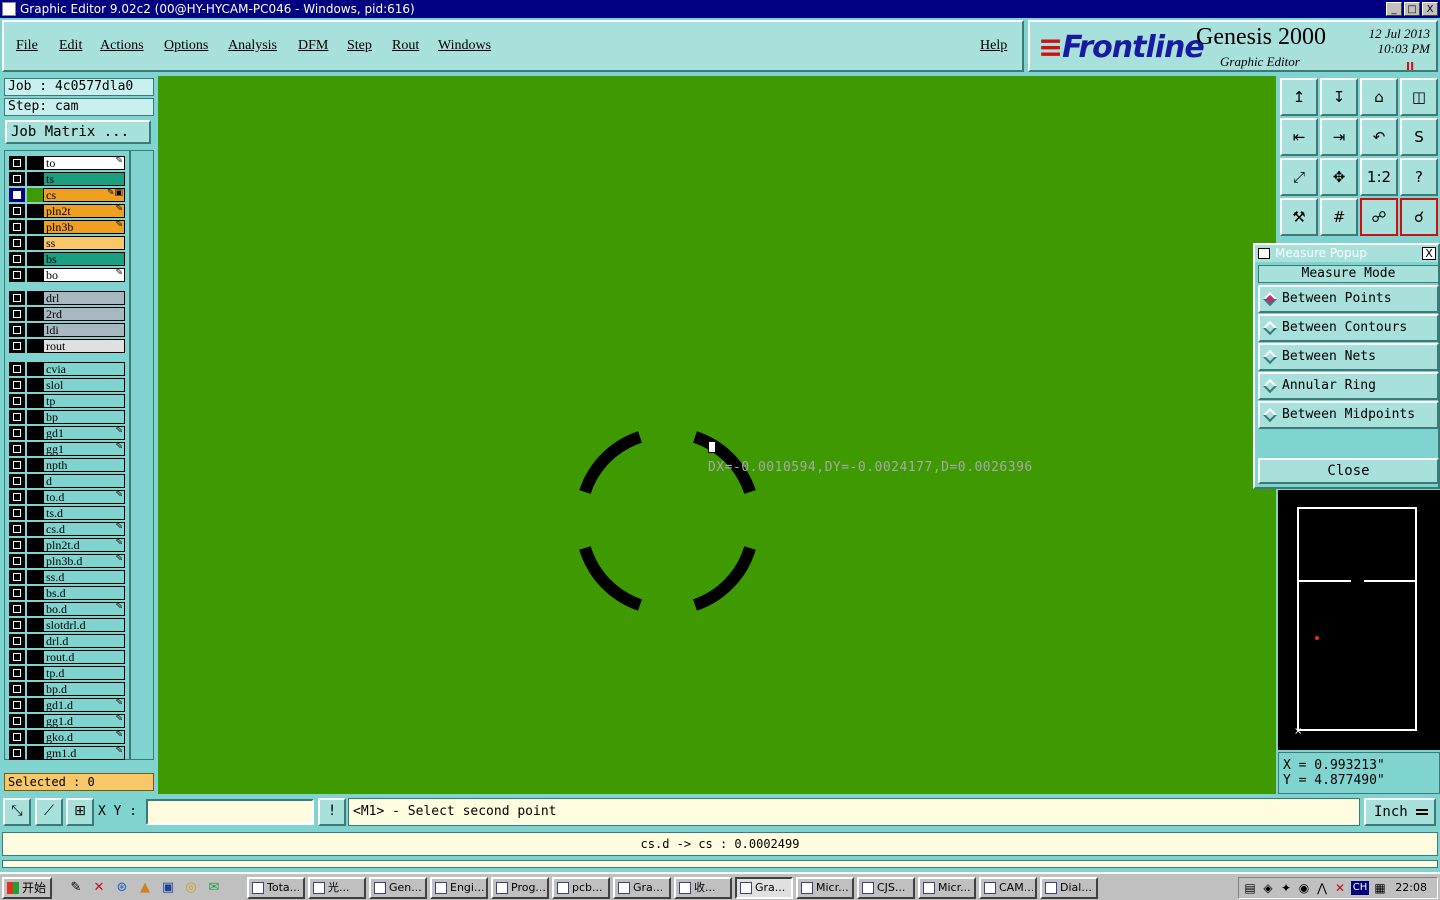 The height and width of the screenshot is (900, 1440). What do you see at coordinates (230, 812) in the screenshot?
I see `xy-input` at bounding box center [230, 812].